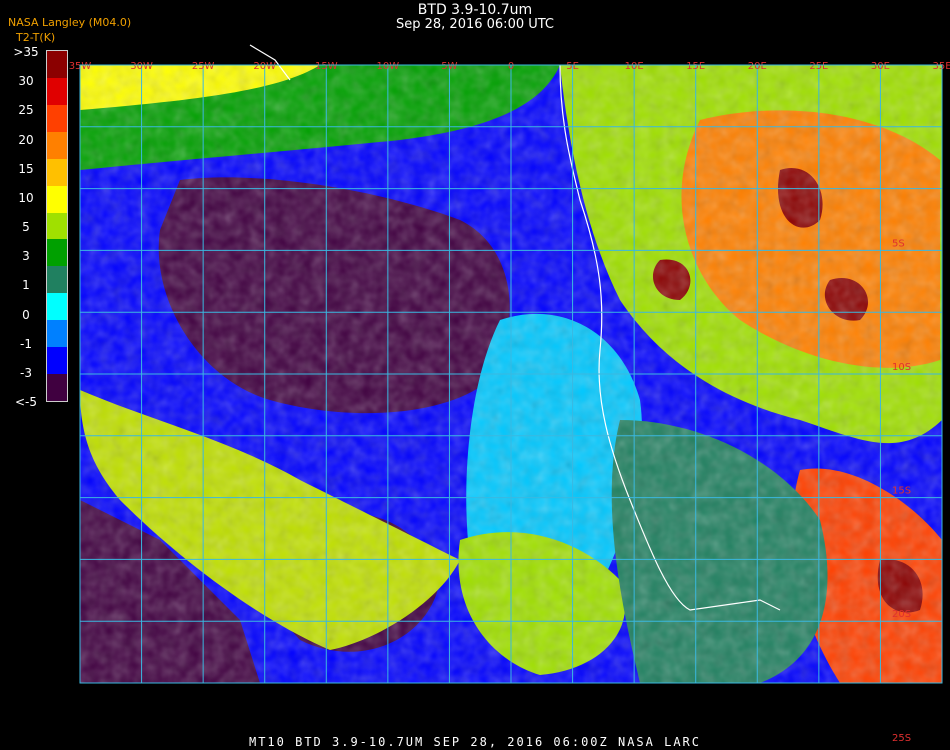 This screenshot has width=950, height=750. Describe the element at coordinates (449, 66) in the screenshot. I see `lon-label: 5W` at that location.